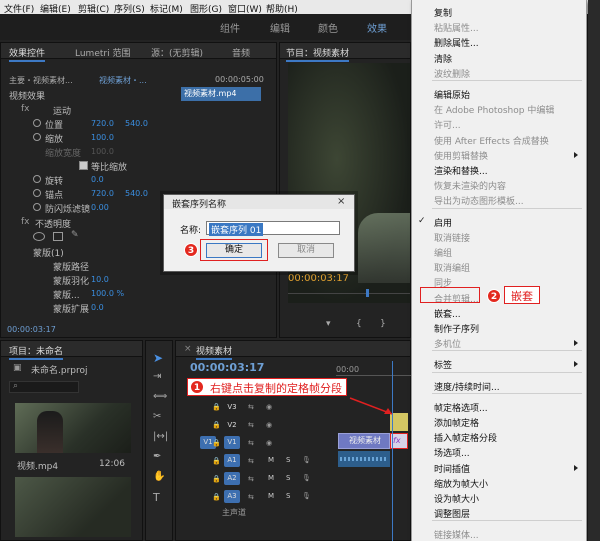 This screenshot has width=600, height=541. Describe the element at coordinates (241, 52) in the screenshot. I see `tab-audio: 音频` at that location.